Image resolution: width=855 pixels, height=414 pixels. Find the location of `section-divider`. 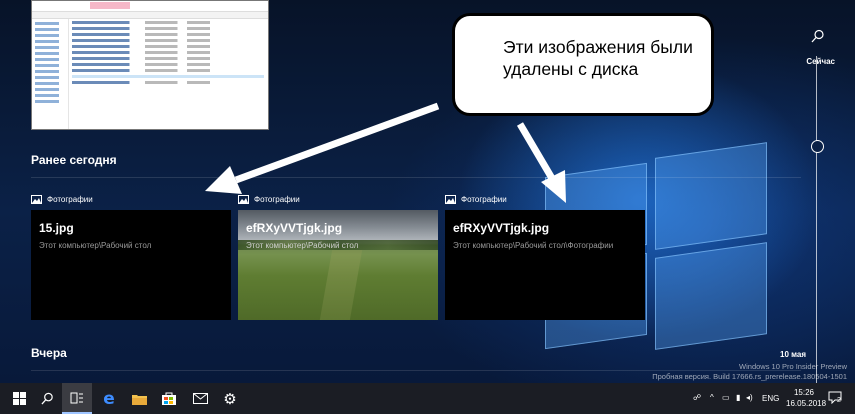

section-divider is located at coordinates (416, 177).